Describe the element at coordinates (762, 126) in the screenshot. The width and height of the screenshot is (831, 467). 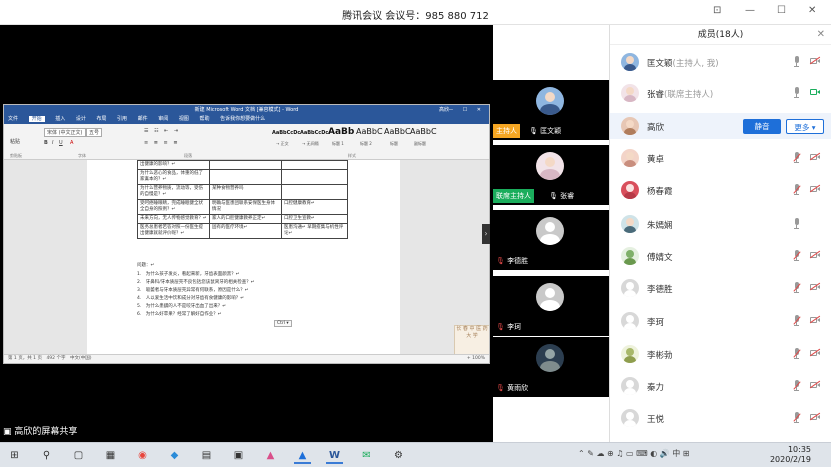
I see `mute-button: 静音` at that location.